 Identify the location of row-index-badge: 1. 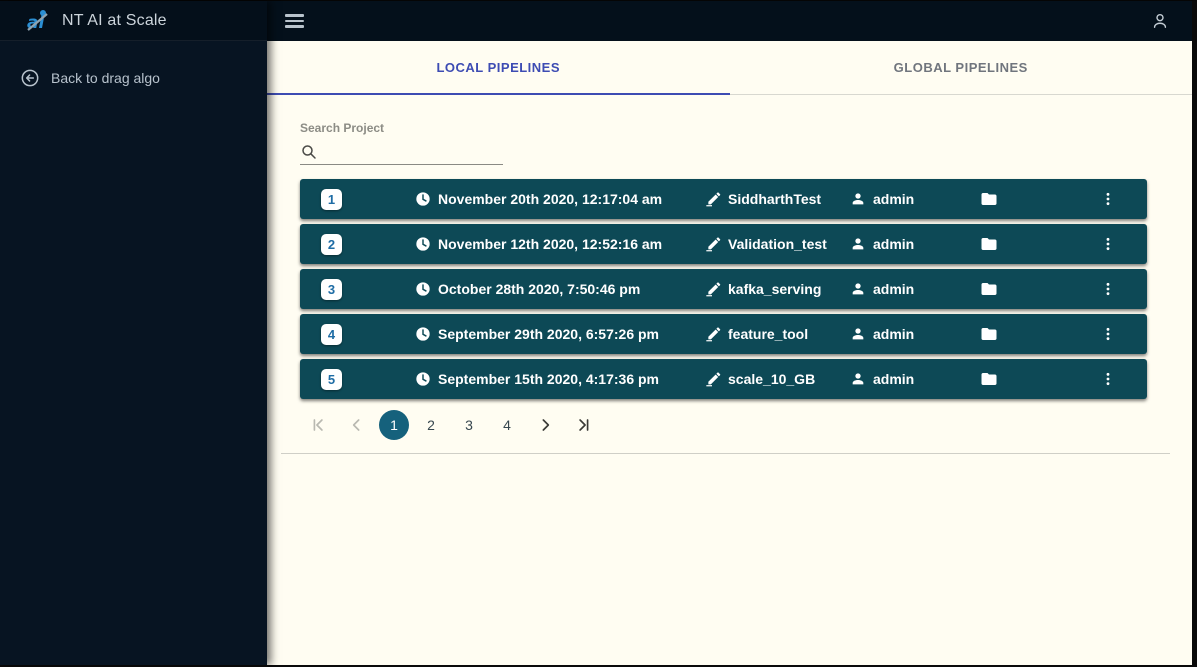
(331, 199).